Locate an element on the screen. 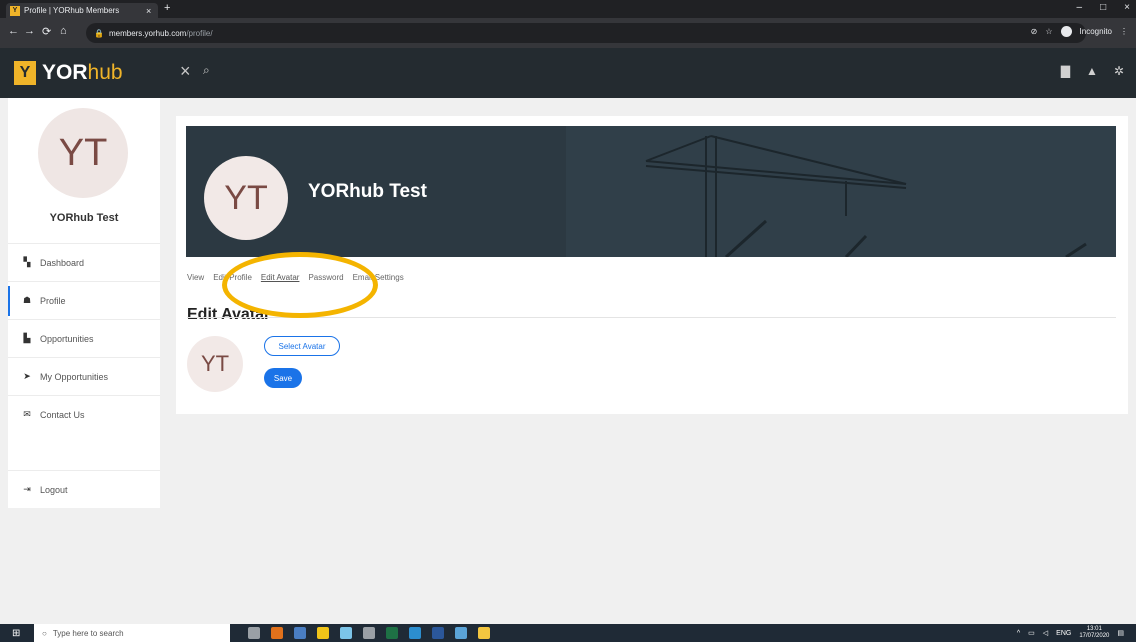 This screenshot has height=642, width=1136. yorhub-logo: Y YORhub is located at coordinates (68, 73).